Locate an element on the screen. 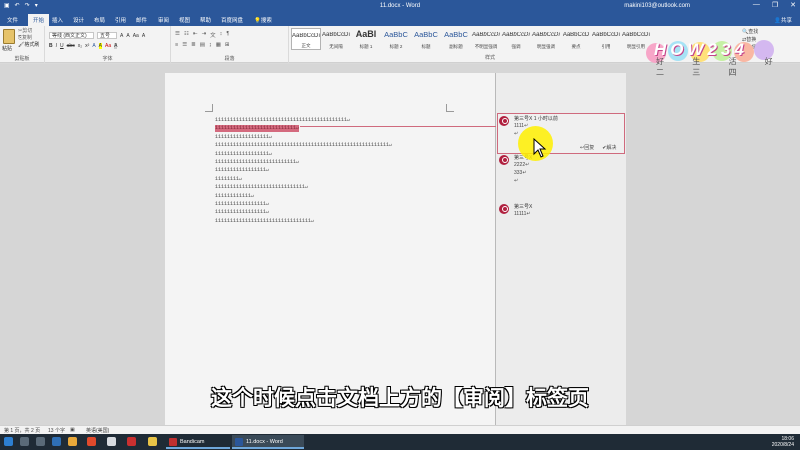  comment-text: 11111↵ is located at coordinates (522, 214).